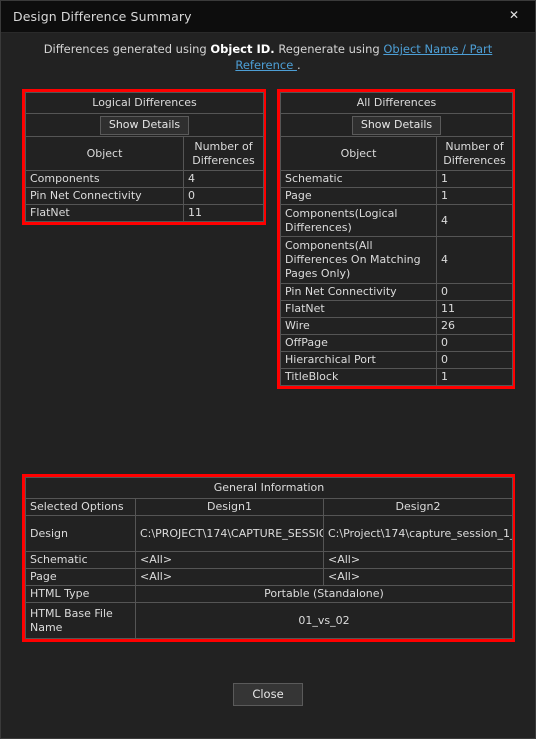 The width and height of the screenshot is (536, 739). I want to click on general-row-design1-2: <All>, so click(229, 577).